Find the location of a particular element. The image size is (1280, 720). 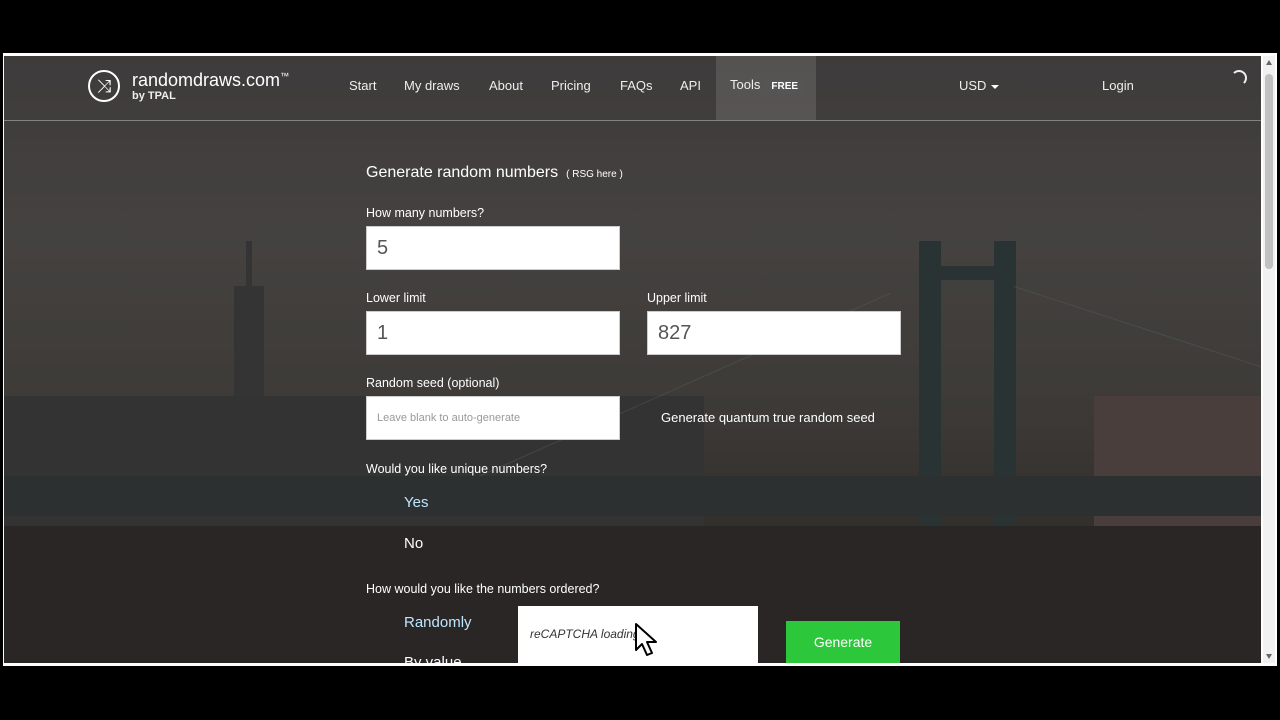

currency-dropdown: USD is located at coordinates (979, 85).